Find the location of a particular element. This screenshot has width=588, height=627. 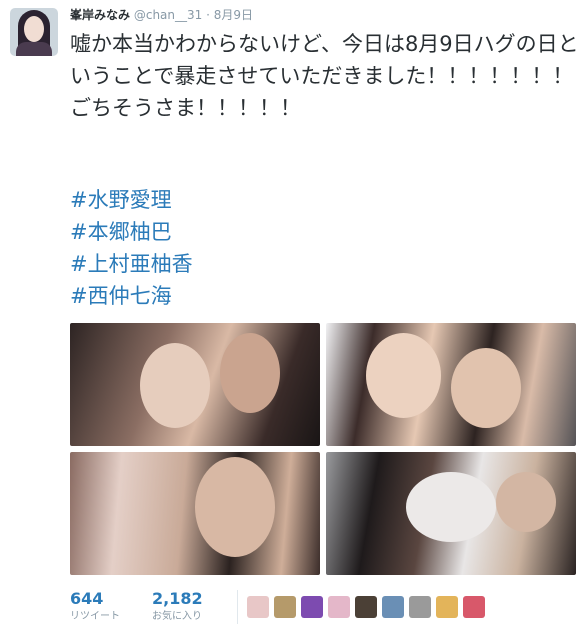

user-handle: @chan__31 is located at coordinates (168, 15).